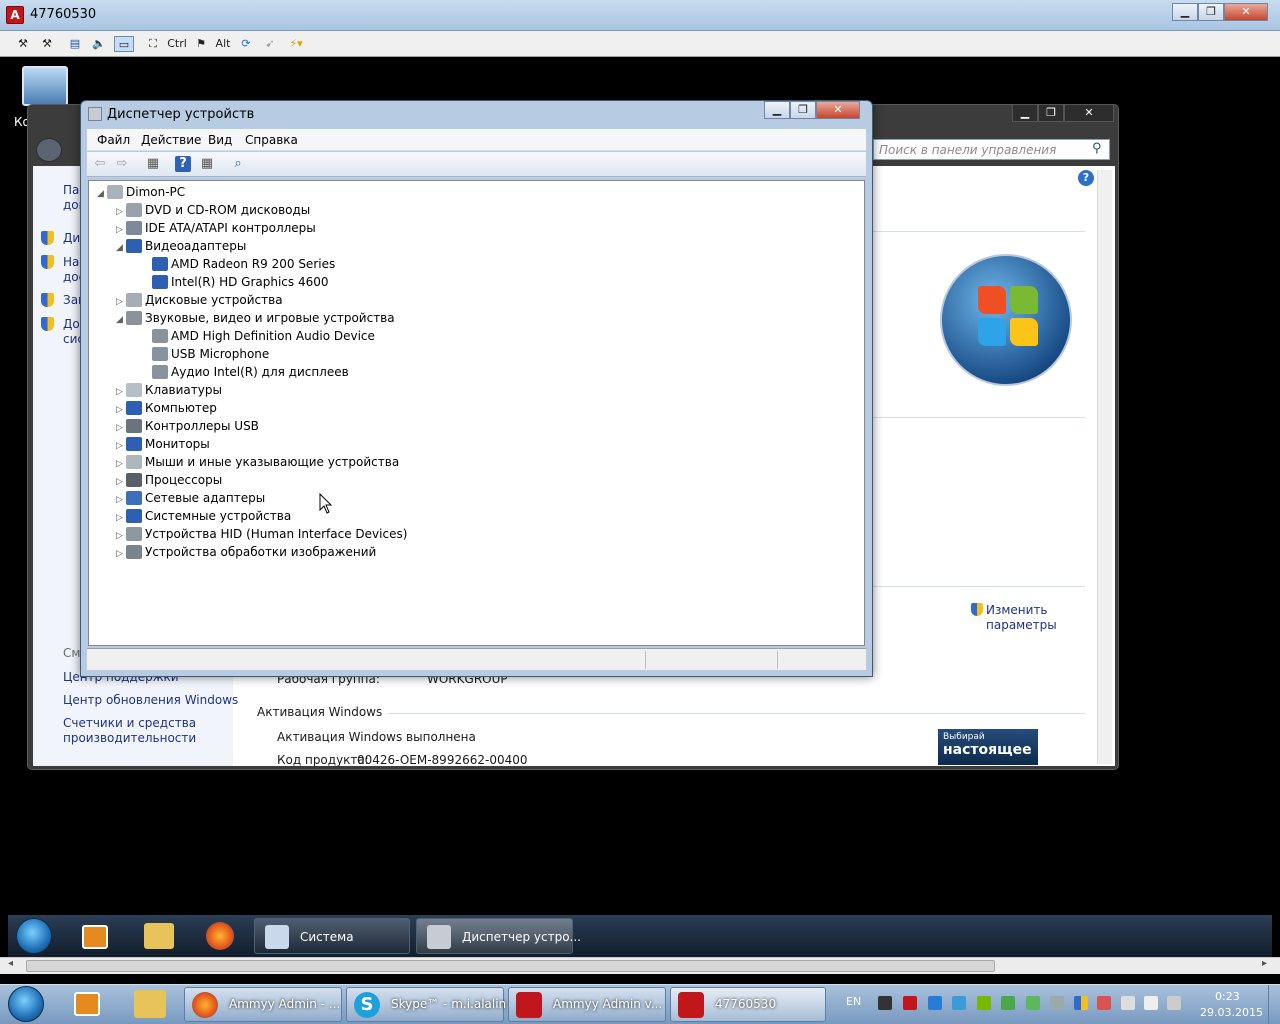  What do you see at coordinates (271, 140) in the screenshot?
I see `menu-help: Справка` at bounding box center [271, 140].